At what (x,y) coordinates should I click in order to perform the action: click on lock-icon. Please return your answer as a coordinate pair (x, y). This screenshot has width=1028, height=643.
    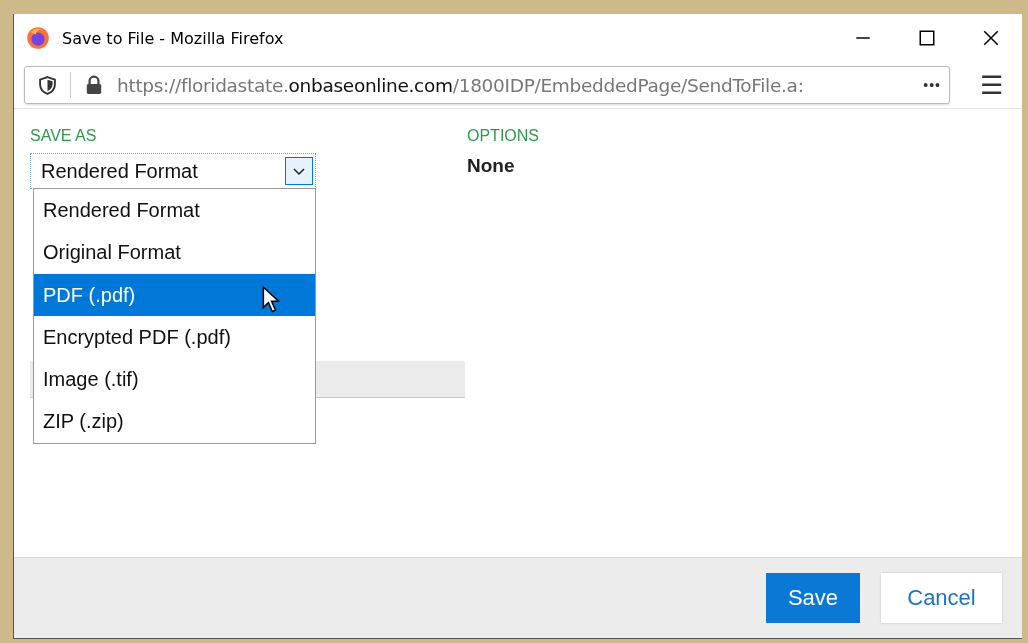
    Looking at the image, I should click on (94, 85).